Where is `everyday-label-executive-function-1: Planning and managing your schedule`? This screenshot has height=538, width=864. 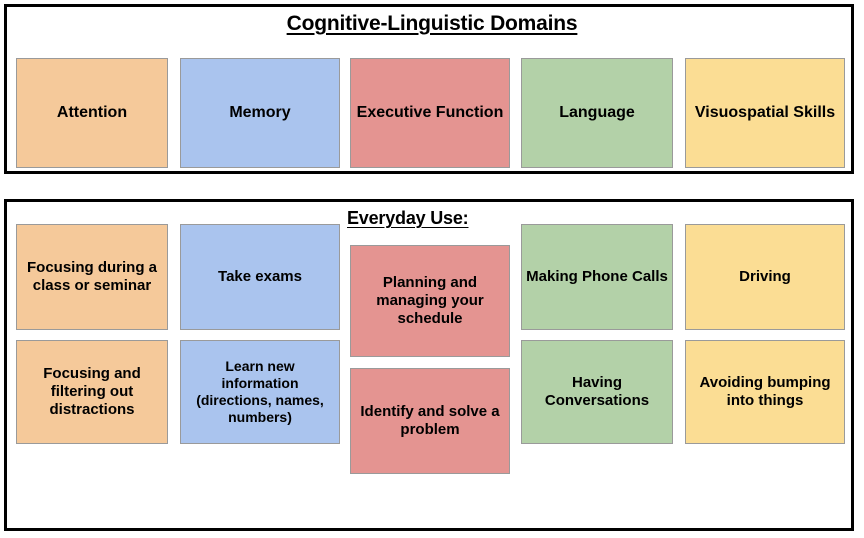
everyday-label-executive-function-1: Planning and managing your schedule is located at coordinates (430, 300).